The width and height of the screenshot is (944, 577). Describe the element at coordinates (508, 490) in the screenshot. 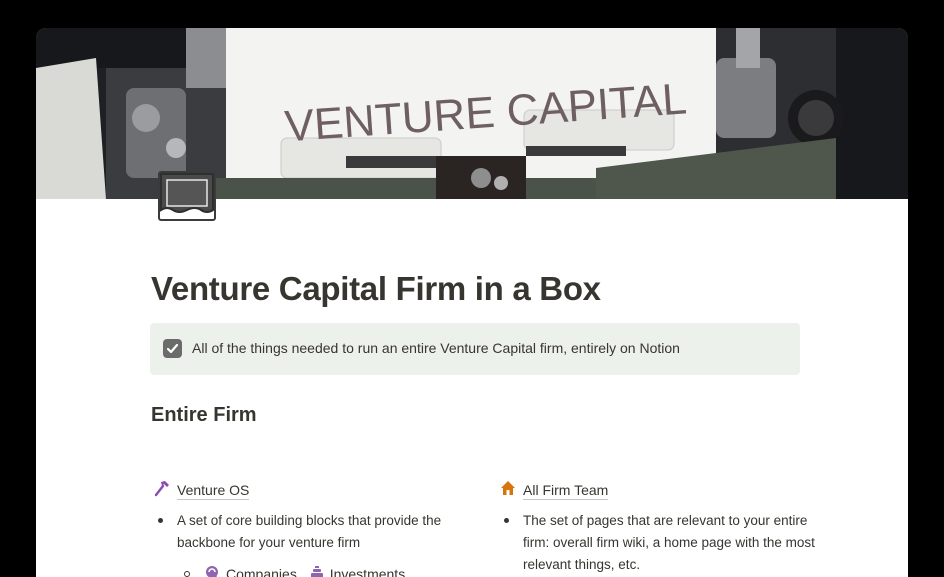

I see `house-icon` at that location.